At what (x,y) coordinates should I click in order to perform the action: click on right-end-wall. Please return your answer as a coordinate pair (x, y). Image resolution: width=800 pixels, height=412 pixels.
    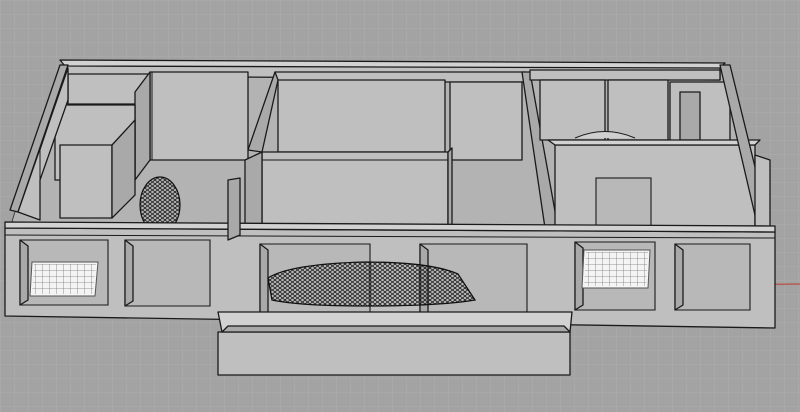
    Looking at the image, I should click on (762, 193).